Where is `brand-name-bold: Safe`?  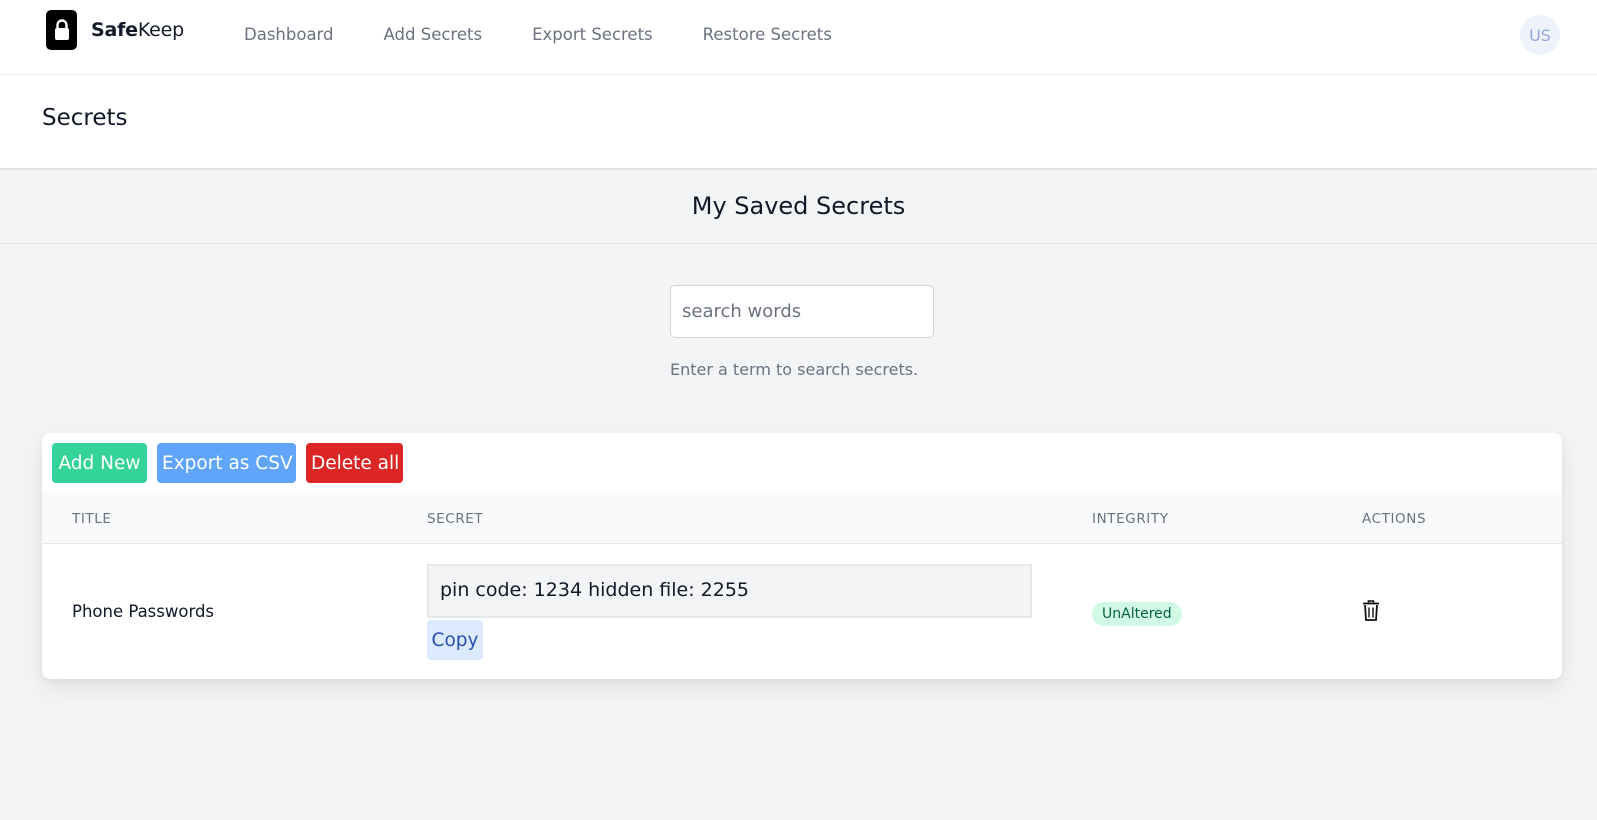
brand-name-bold: Safe is located at coordinates (114, 30).